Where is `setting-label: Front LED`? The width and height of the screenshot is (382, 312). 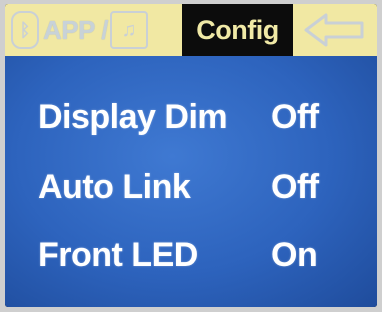
setting-label: Front LED is located at coordinates (118, 255).